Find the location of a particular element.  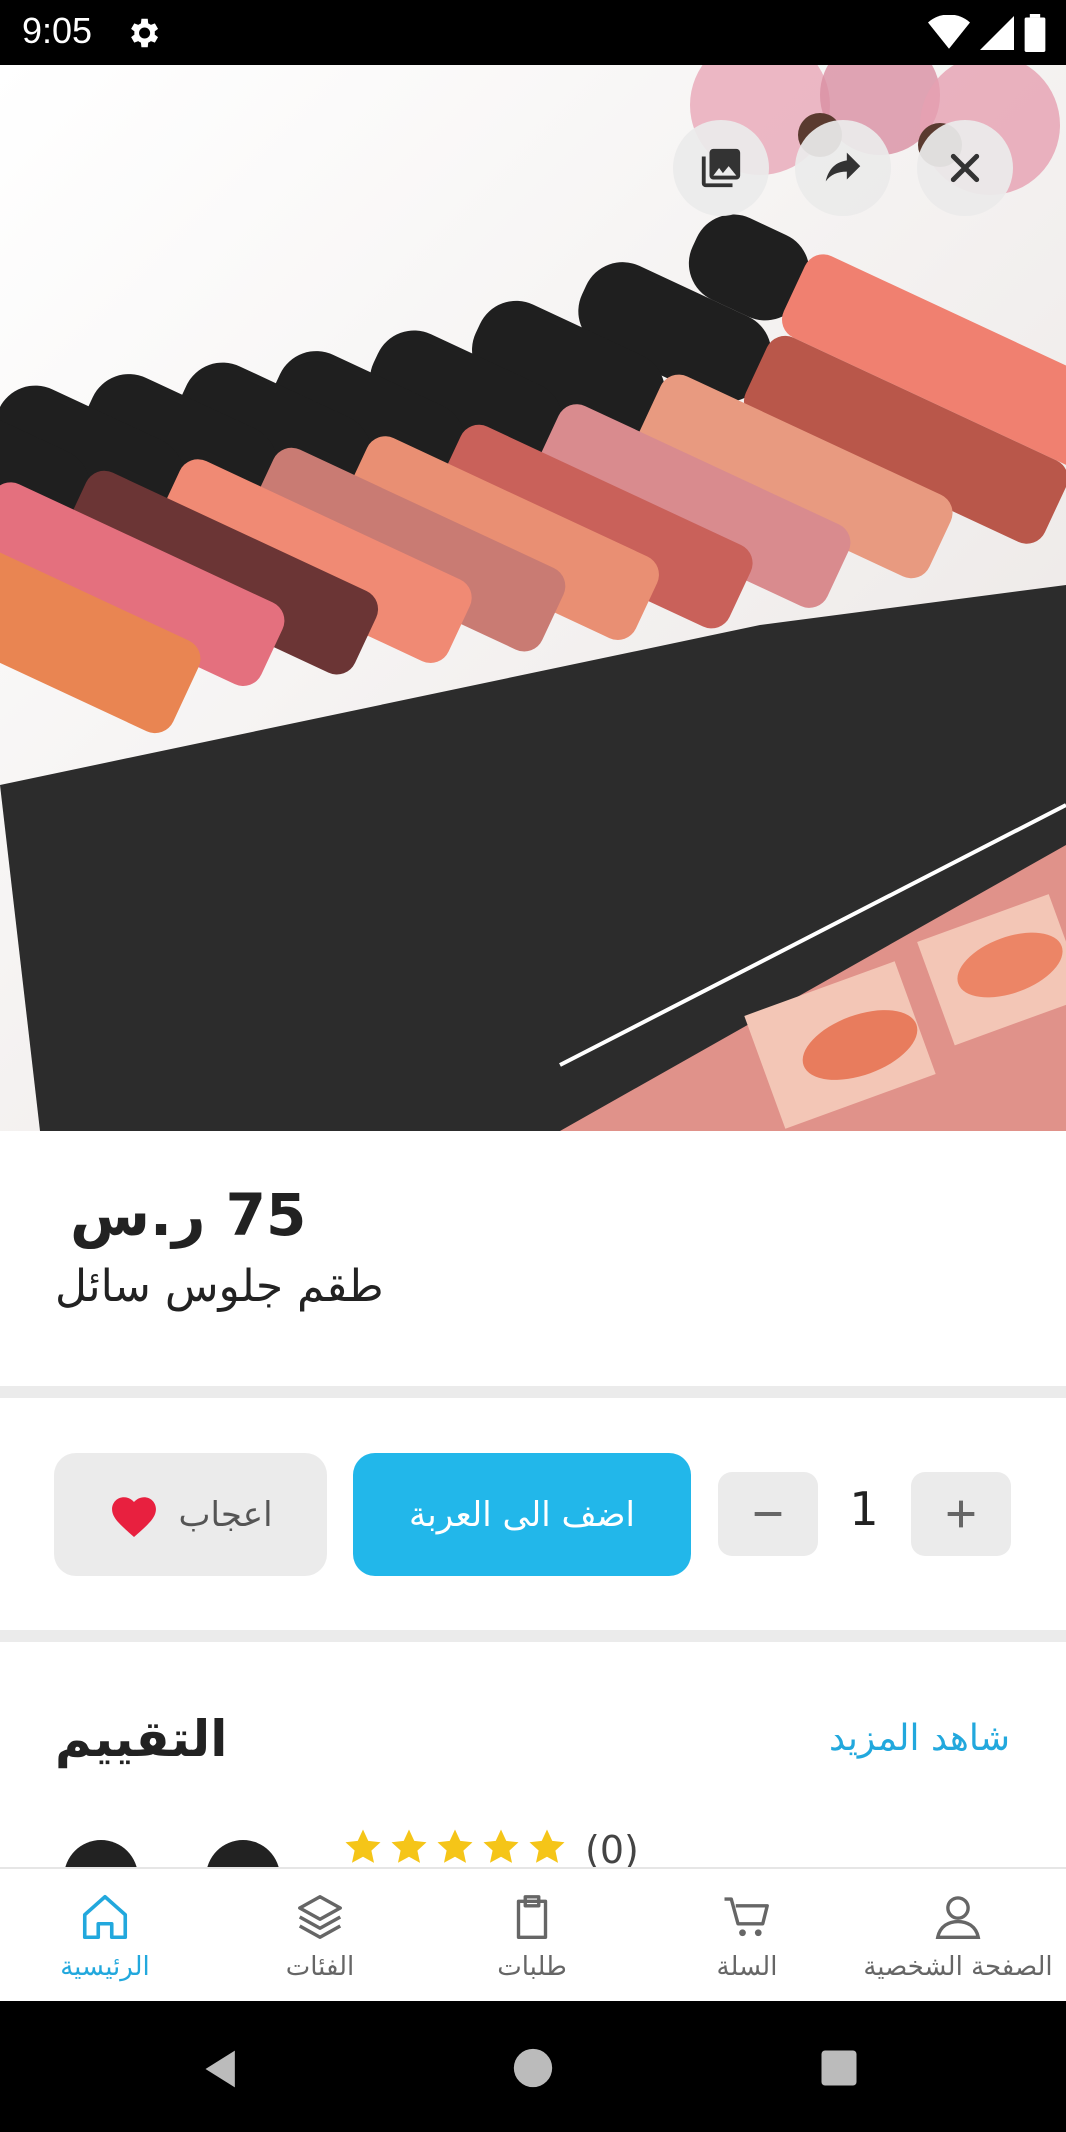

add-to-cart-button: اضف الى العربة is located at coordinates (522, 1514).